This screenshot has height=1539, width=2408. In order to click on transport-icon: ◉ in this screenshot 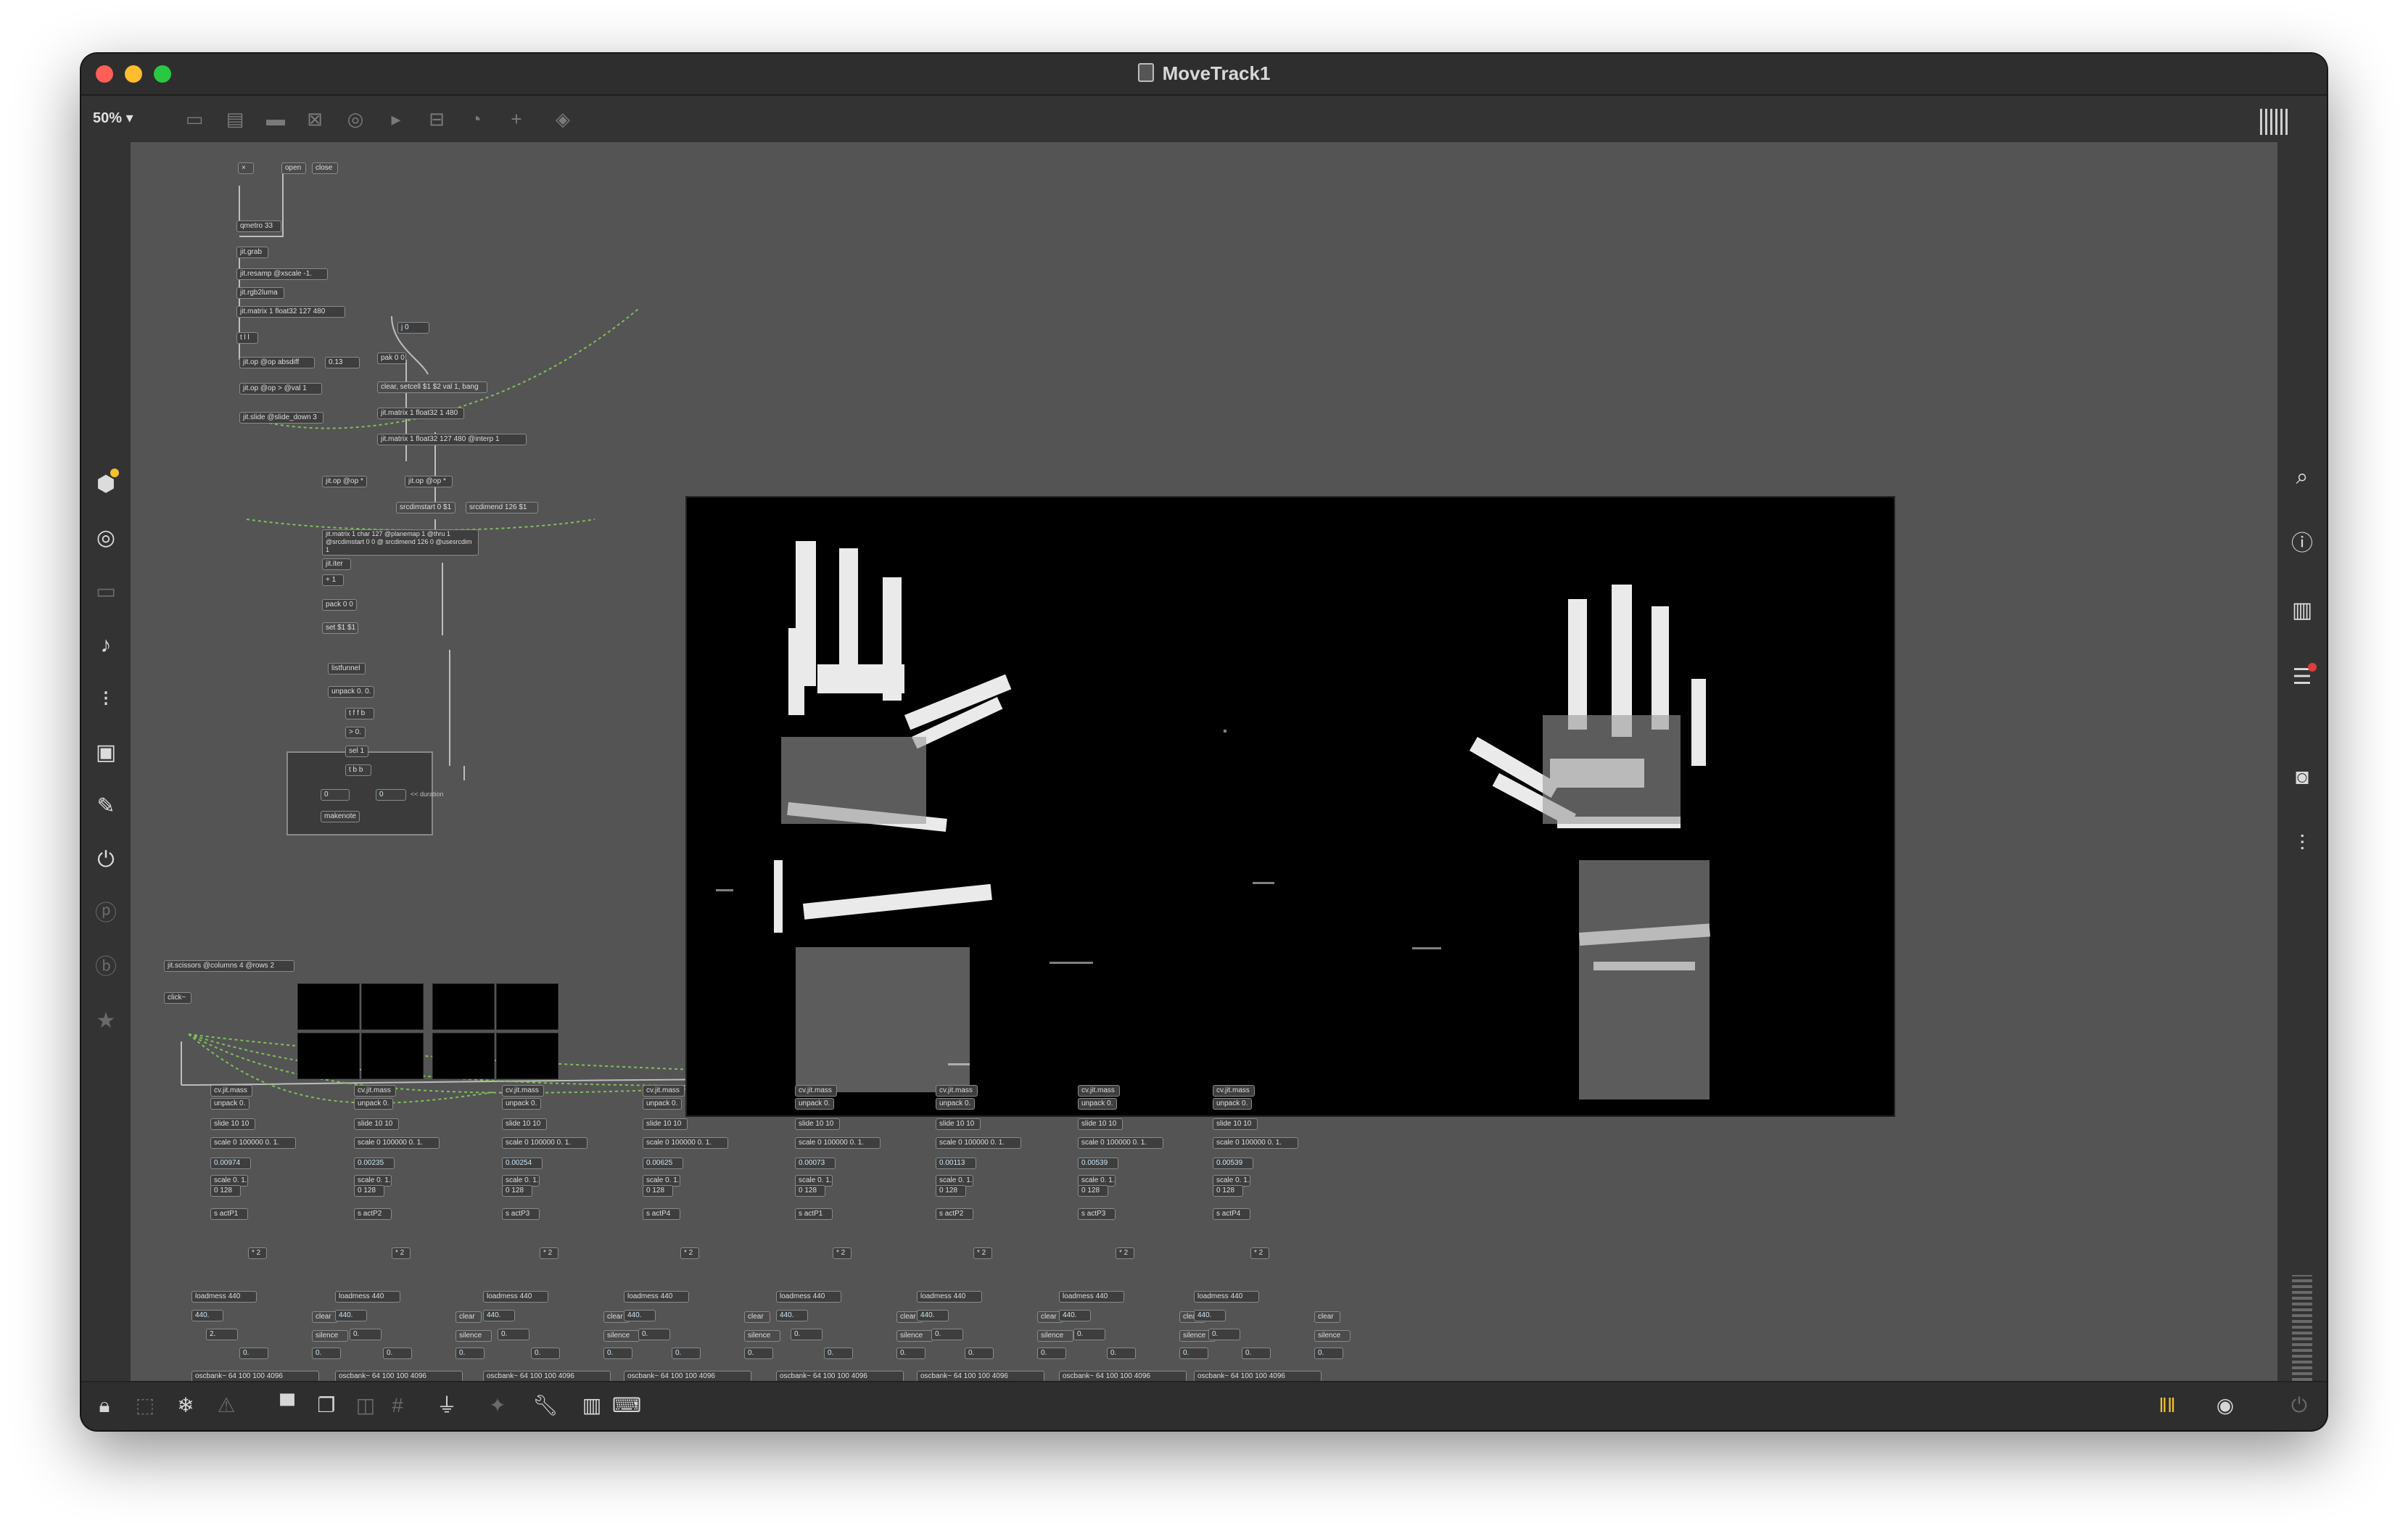, I will do `click(2225, 1406)`.